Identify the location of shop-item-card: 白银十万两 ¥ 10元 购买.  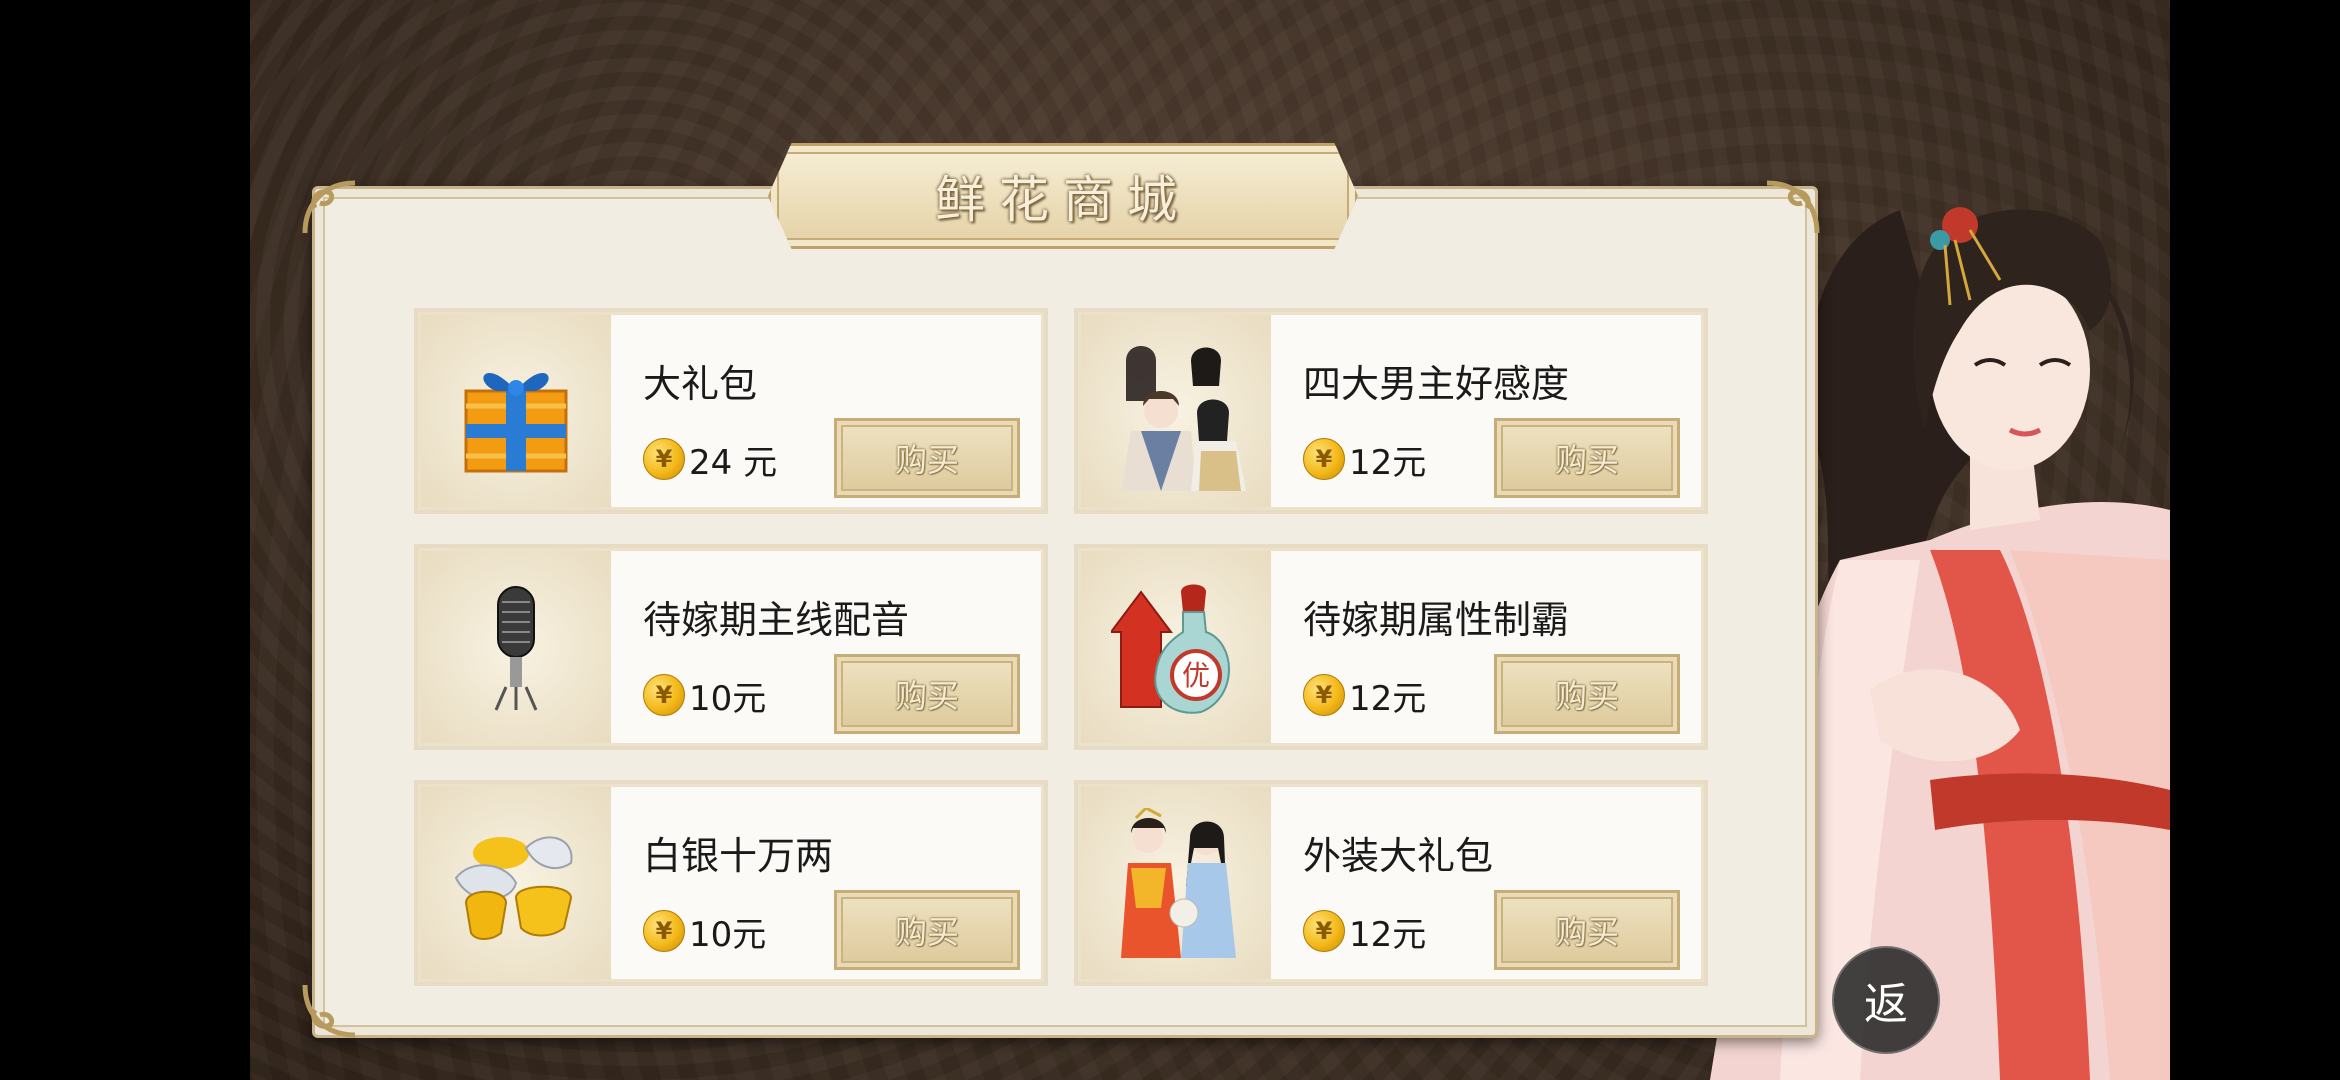
(731, 883).